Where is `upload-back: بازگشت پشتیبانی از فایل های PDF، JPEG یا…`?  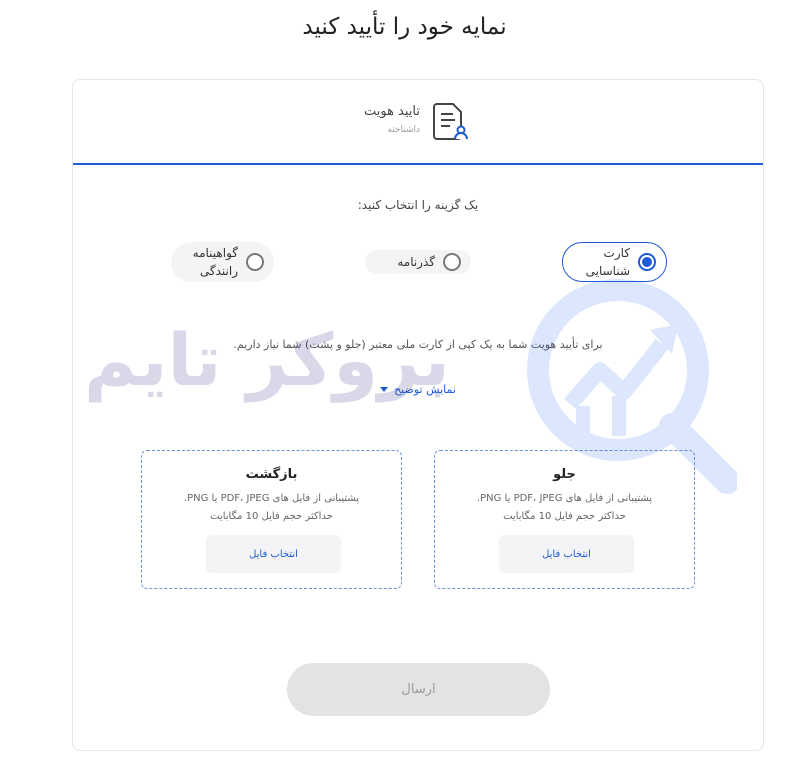
upload-back: بازگشت پشتیبانی از فایل های PDF، JPEG یا… is located at coordinates (271, 519).